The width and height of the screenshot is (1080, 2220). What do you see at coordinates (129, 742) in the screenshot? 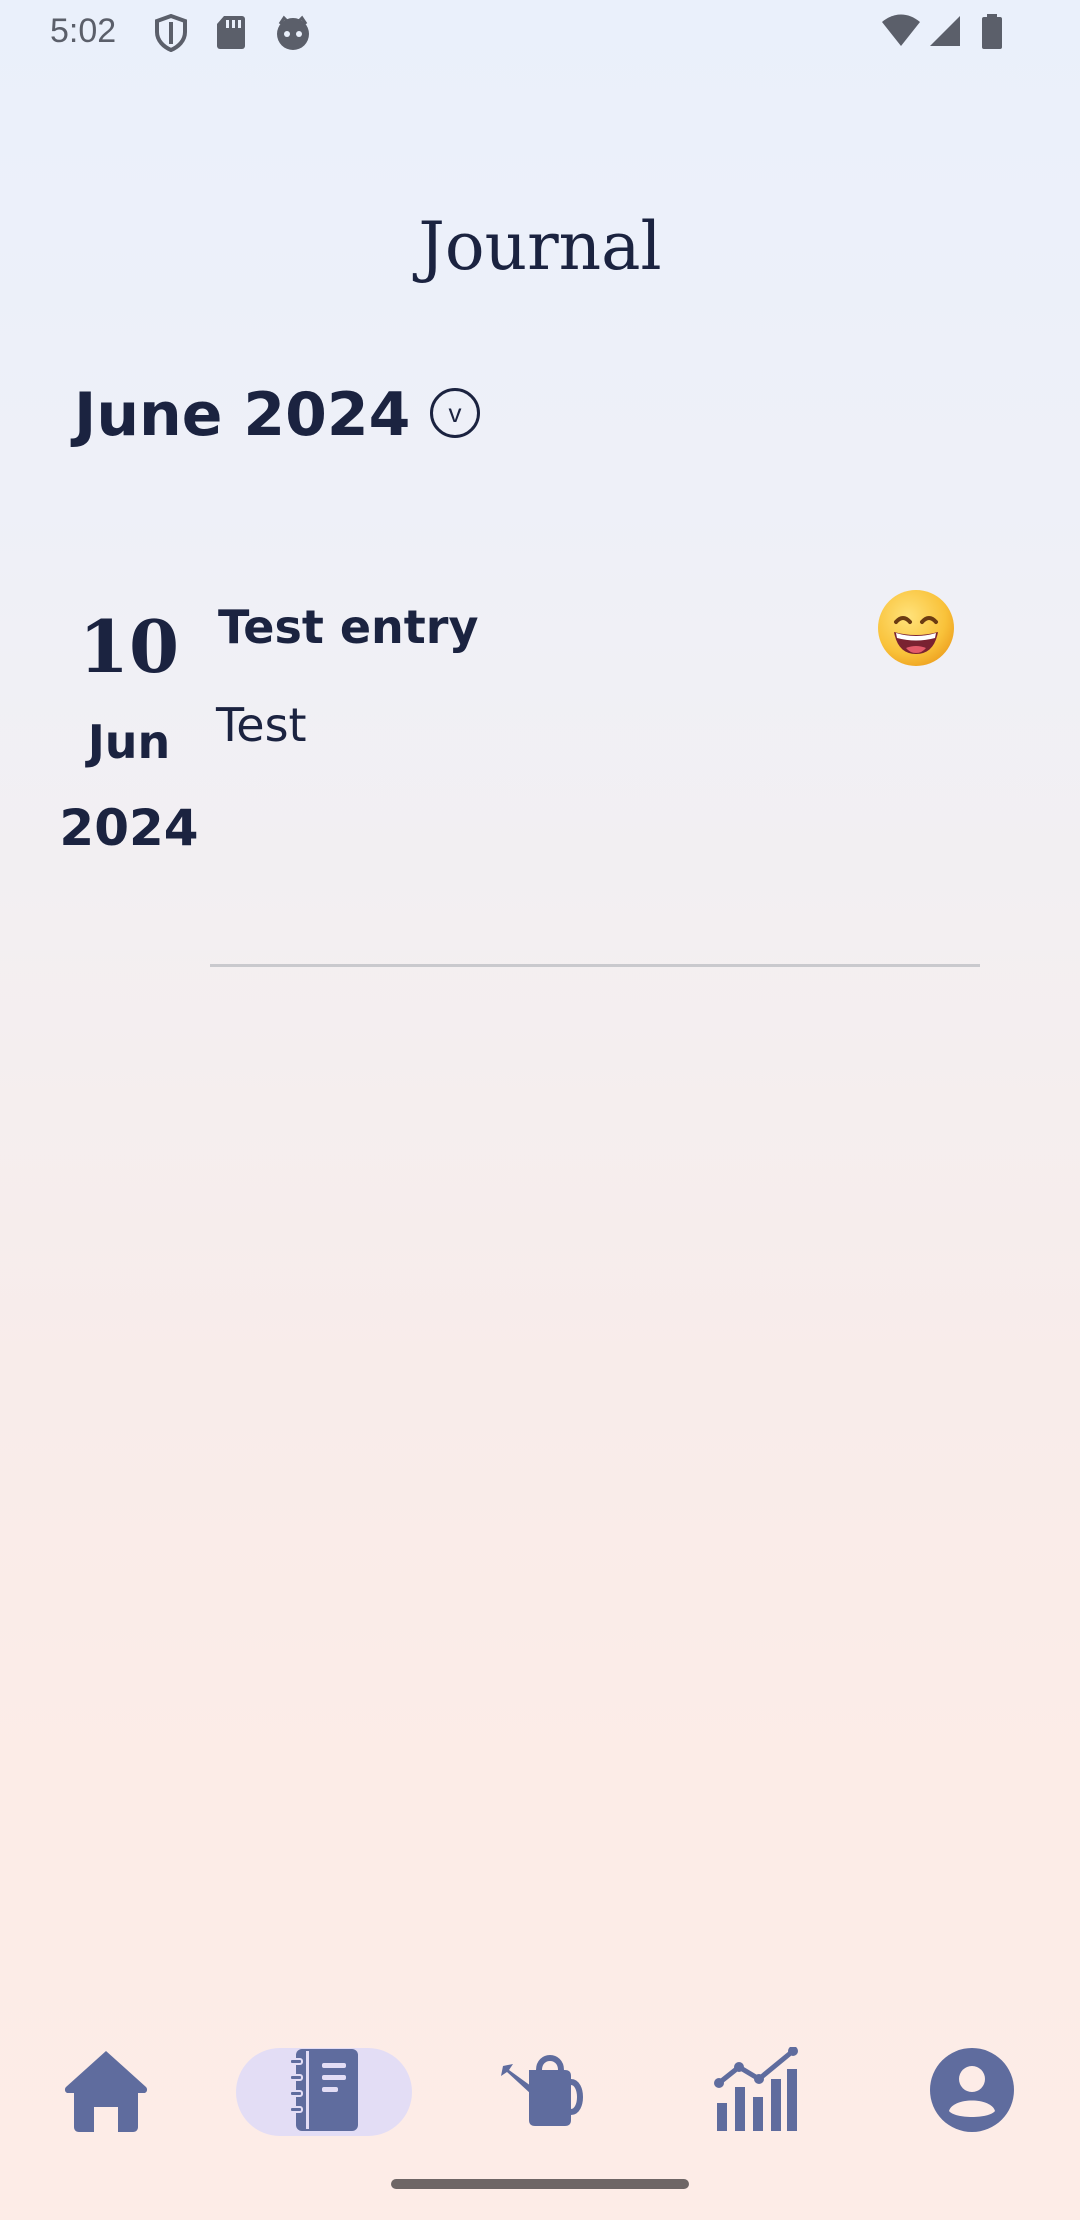
I see `entry-month: Jun` at bounding box center [129, 742].